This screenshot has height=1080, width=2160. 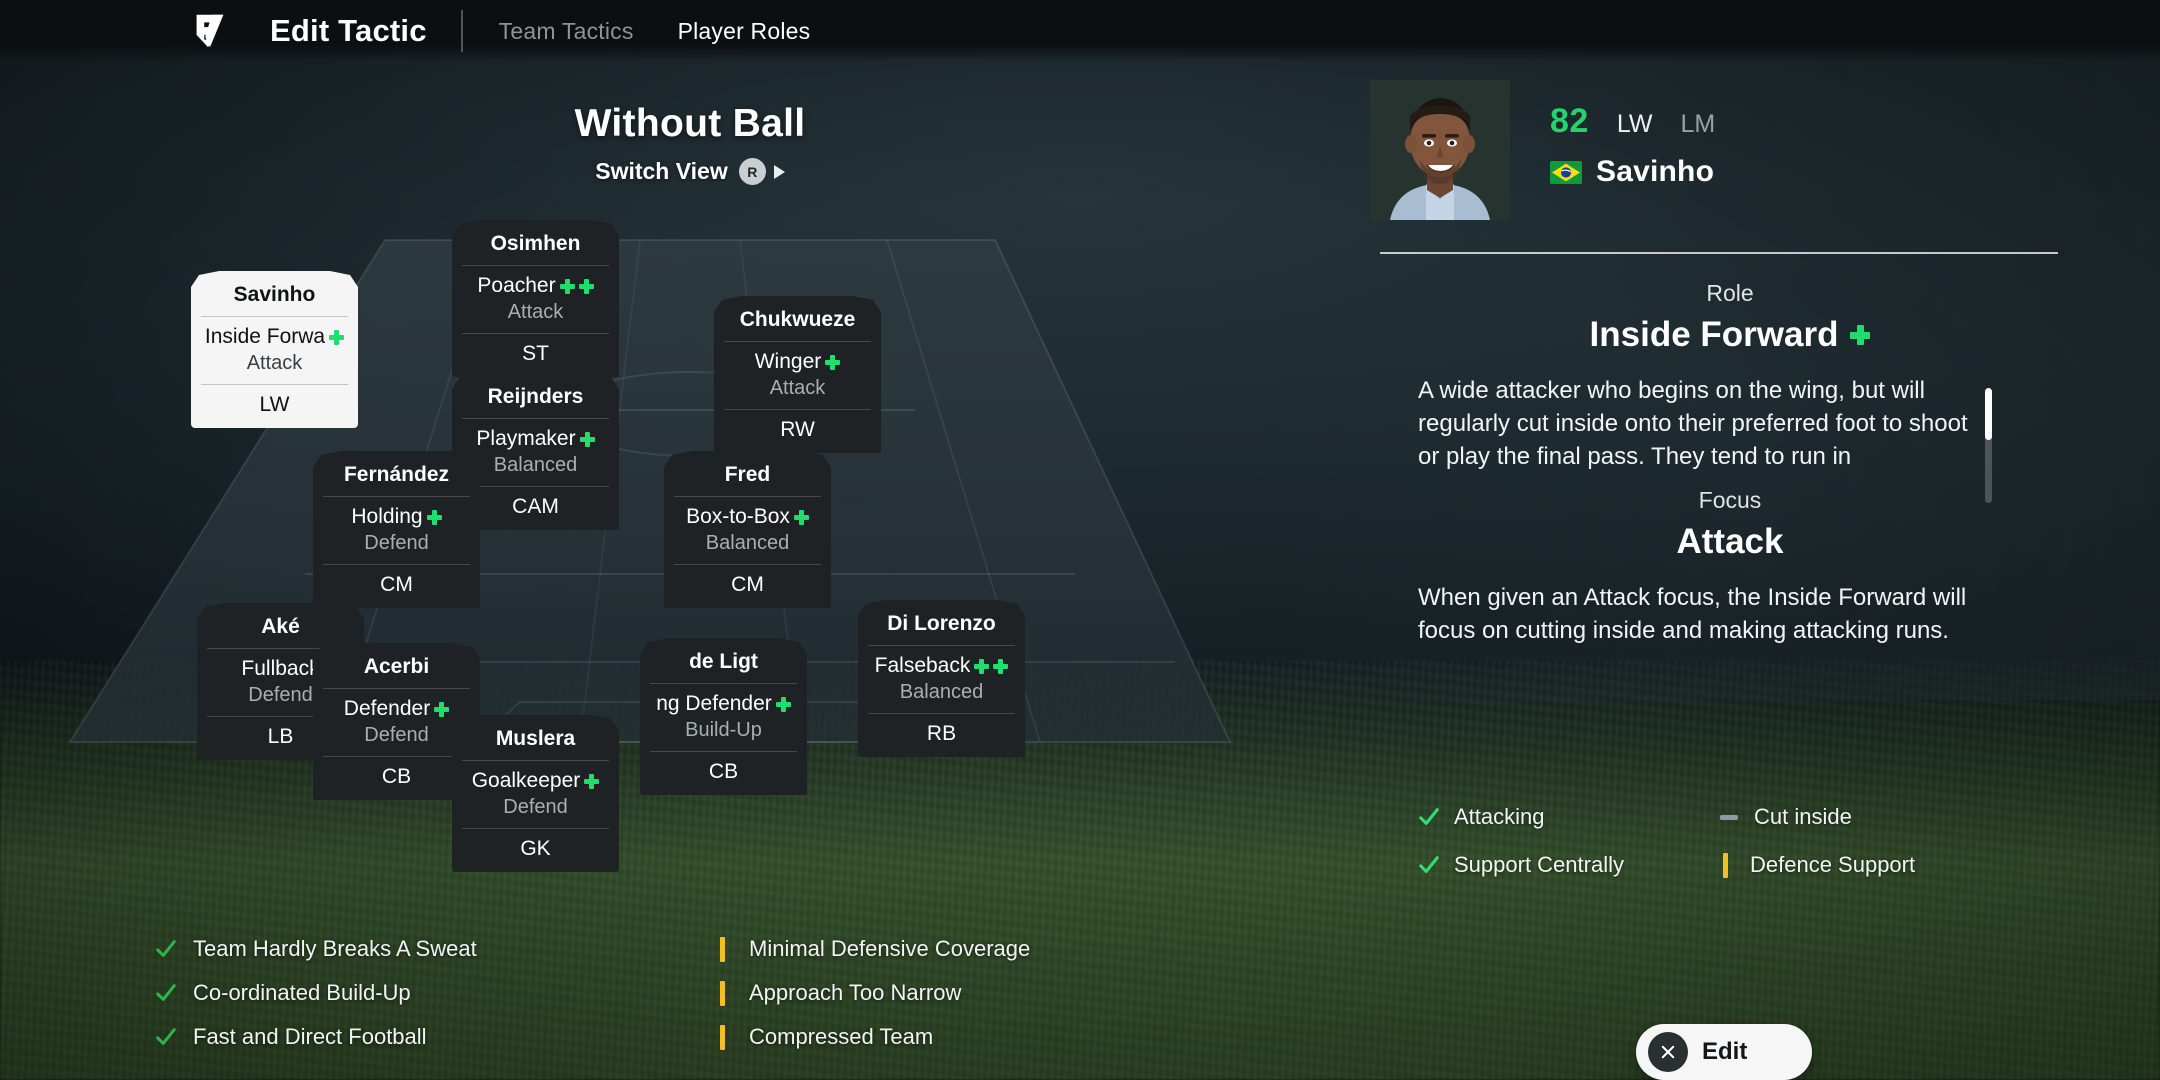 I want to click on summary-item: Team Hardly Breaks A Sweat, so click(x=435, y=949).